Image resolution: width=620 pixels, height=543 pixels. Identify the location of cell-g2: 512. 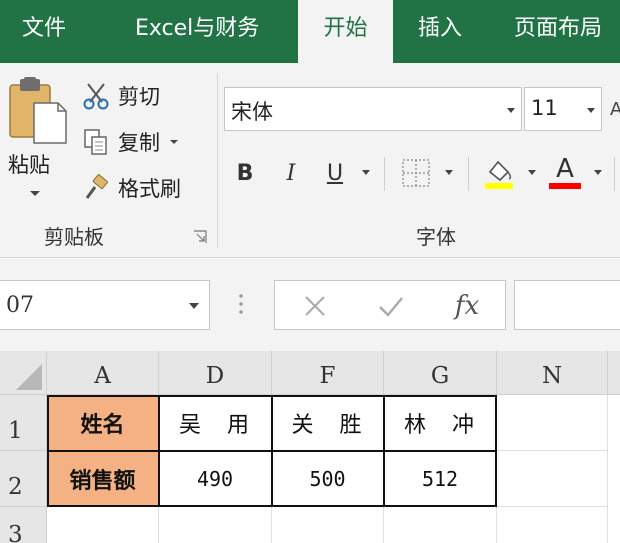
(440, 479).